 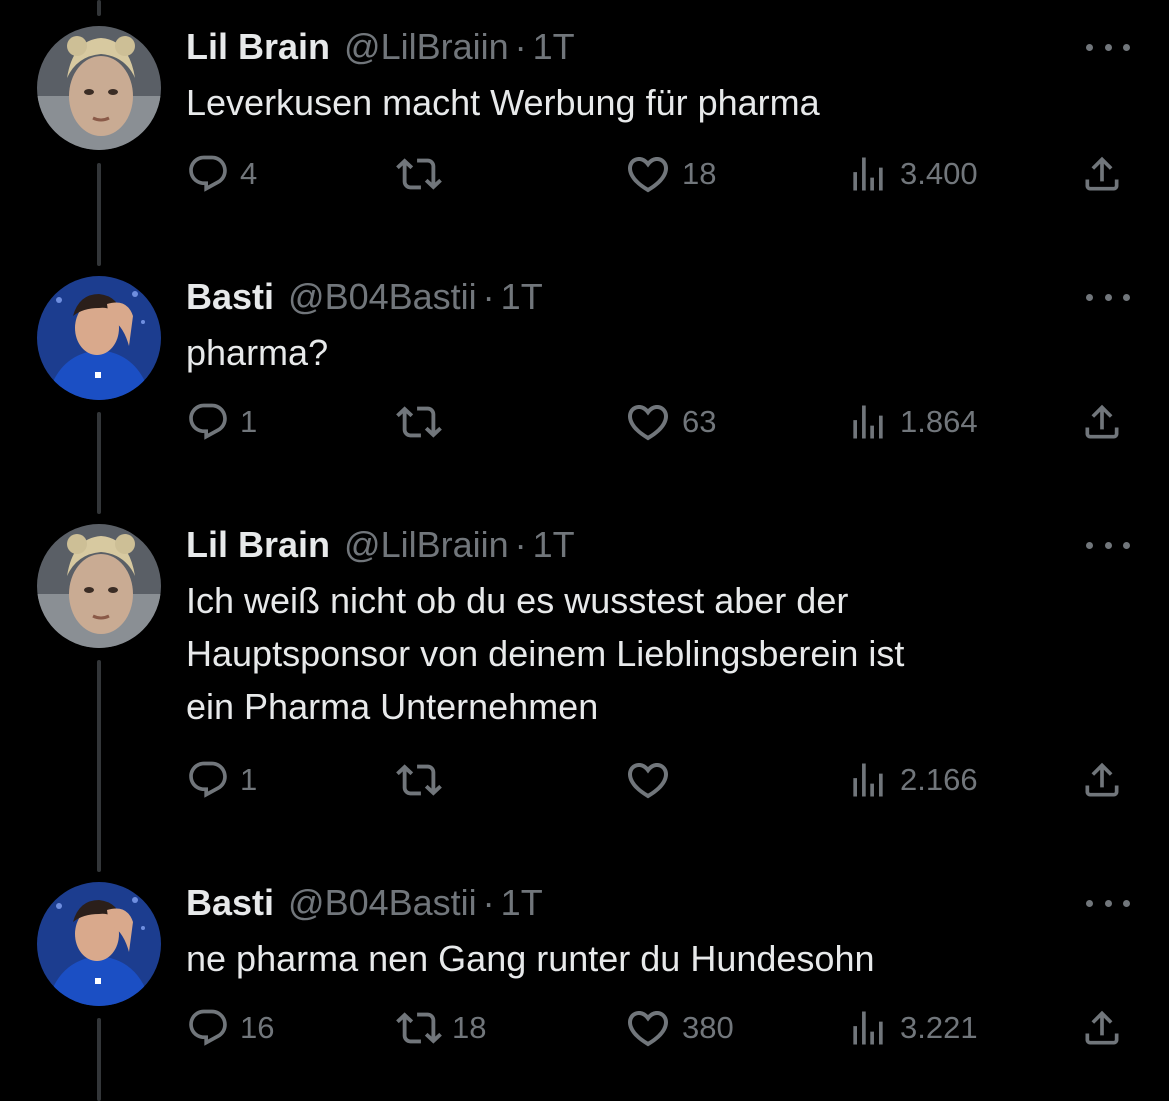 What do you see at coordinates (939, 421) in the screenshot?
I see `views-count: 1.864` at bounding box center [939, 421].